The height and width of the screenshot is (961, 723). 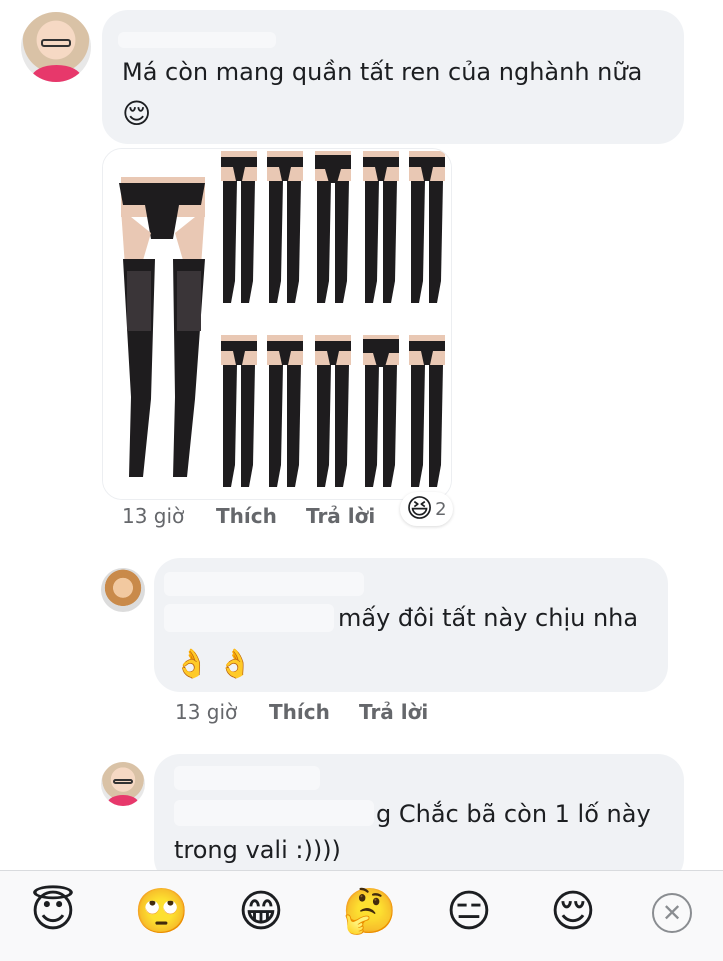 What do you see at coordinates (469, 912) in the screenshot?
I see `expressionless-face-icon: 😑` at bounding box center [469, 912].